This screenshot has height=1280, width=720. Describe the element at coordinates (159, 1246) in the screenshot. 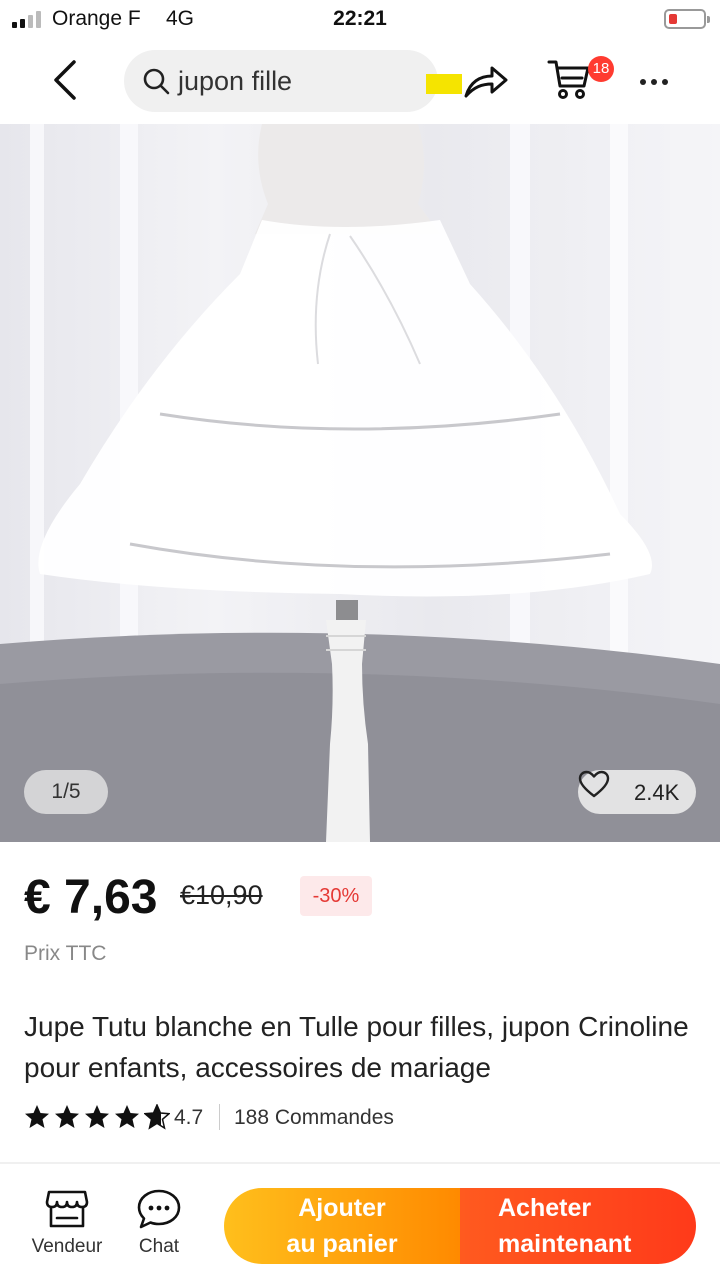

I see `chat-label: Chat` at that location.